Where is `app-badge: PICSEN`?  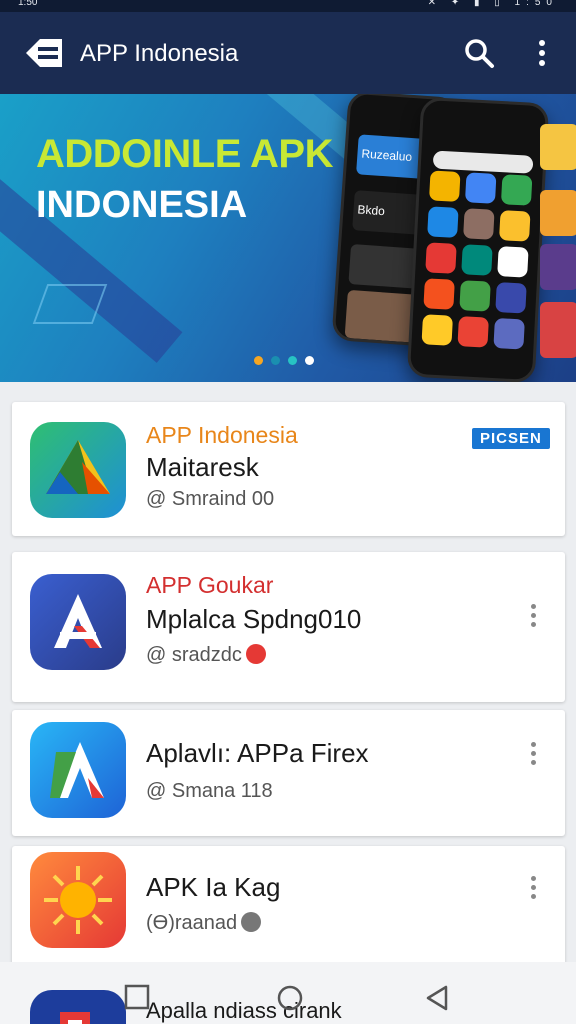 app-badge: PICSEN is located at coordinates (511, 438).